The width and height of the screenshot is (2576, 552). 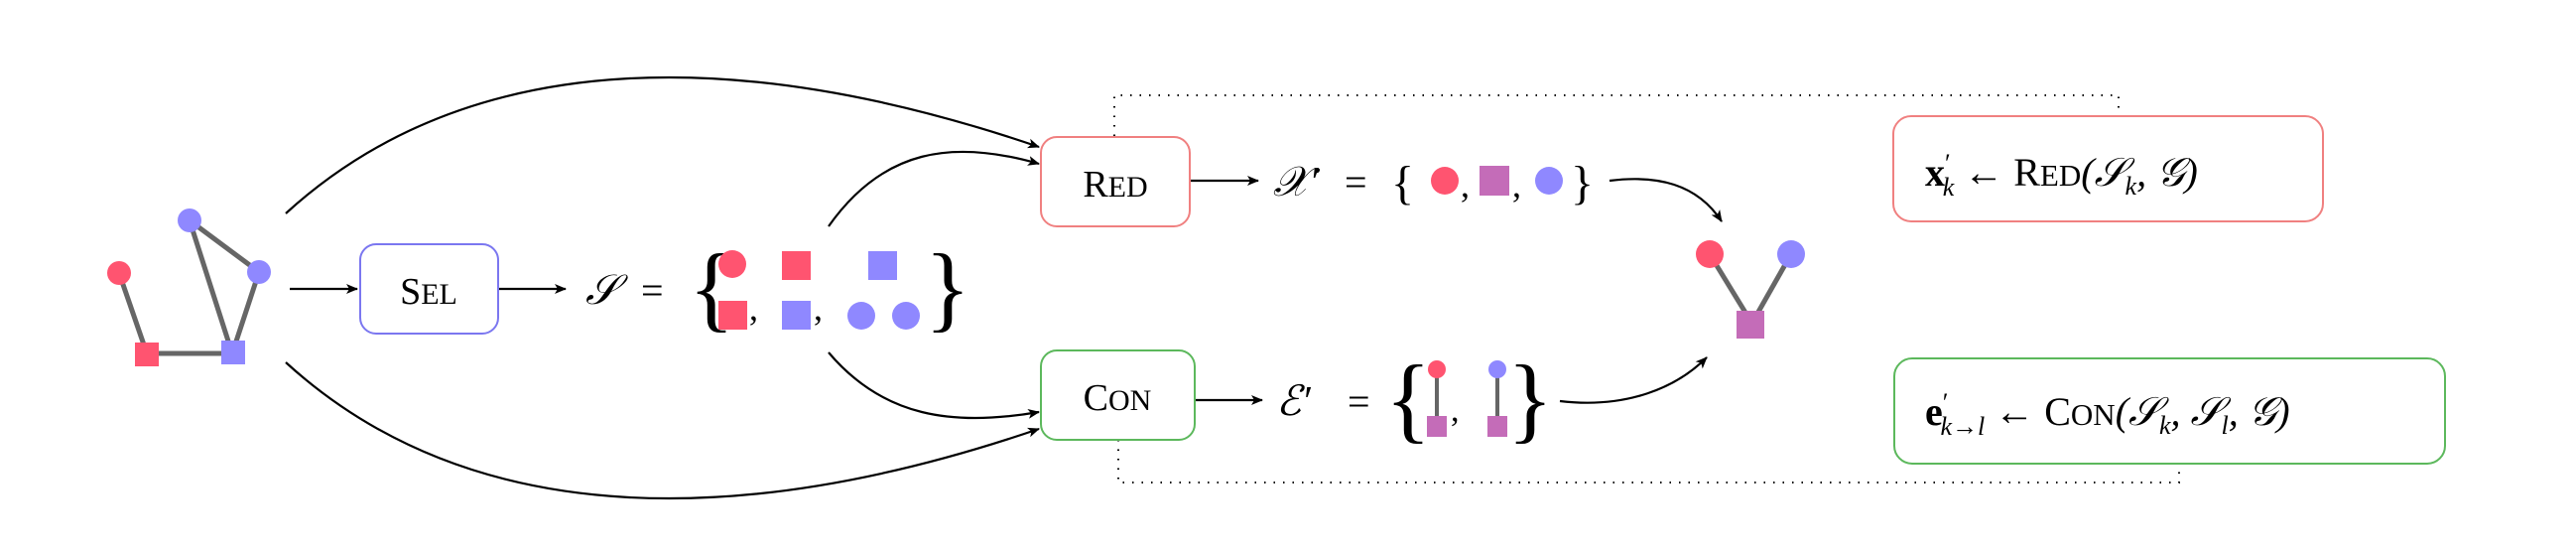 I want to click on connection-open-brace: {, so click(x=1408, y=399).